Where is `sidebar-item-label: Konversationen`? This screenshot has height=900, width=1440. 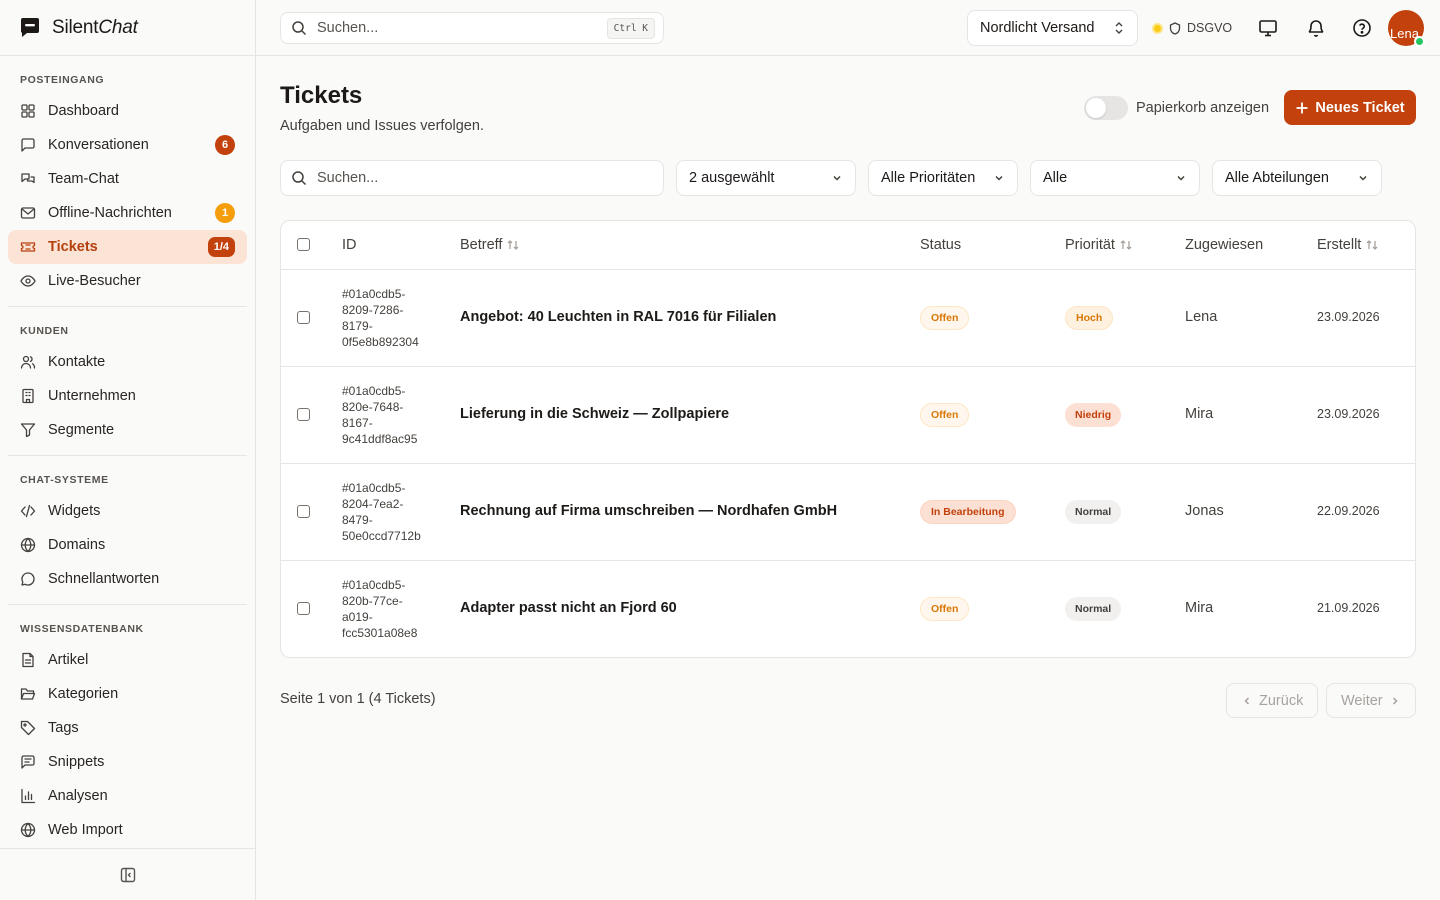 sidebar-item-label: Konversationen is located at coordinates (98, 145).